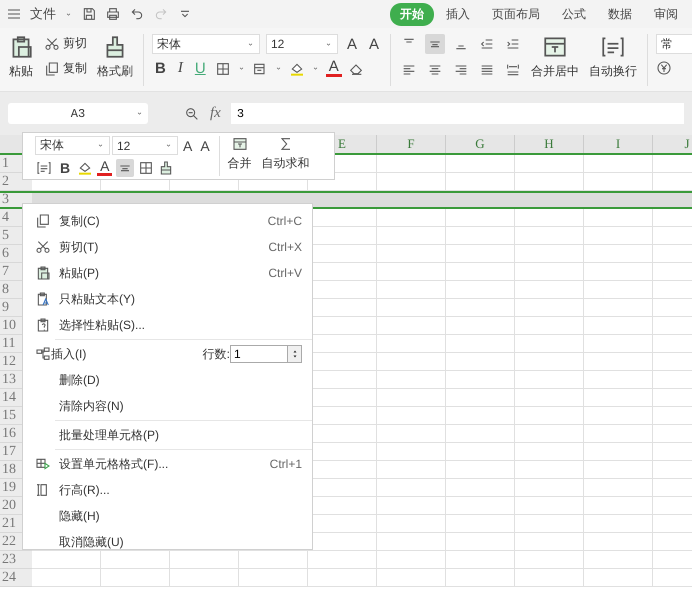 The height and width of the screenshot is (593, 692). I want to click on currency-icon, so click(664, 68).